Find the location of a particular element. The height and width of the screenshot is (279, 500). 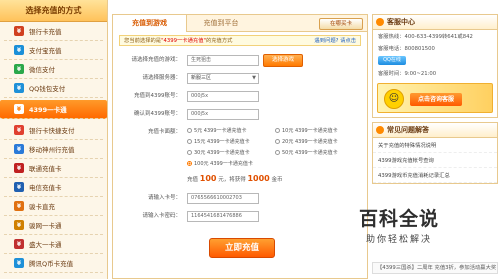

recharge-now-button: 立即充值 is located at coordinates (242, 248).